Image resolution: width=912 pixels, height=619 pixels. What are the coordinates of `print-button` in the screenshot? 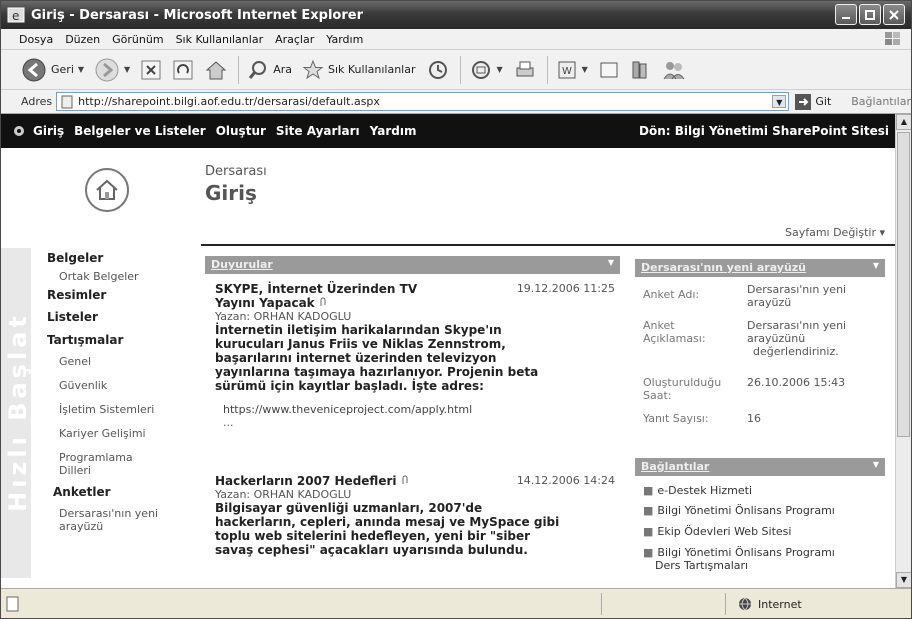 It's located at (525, 70).